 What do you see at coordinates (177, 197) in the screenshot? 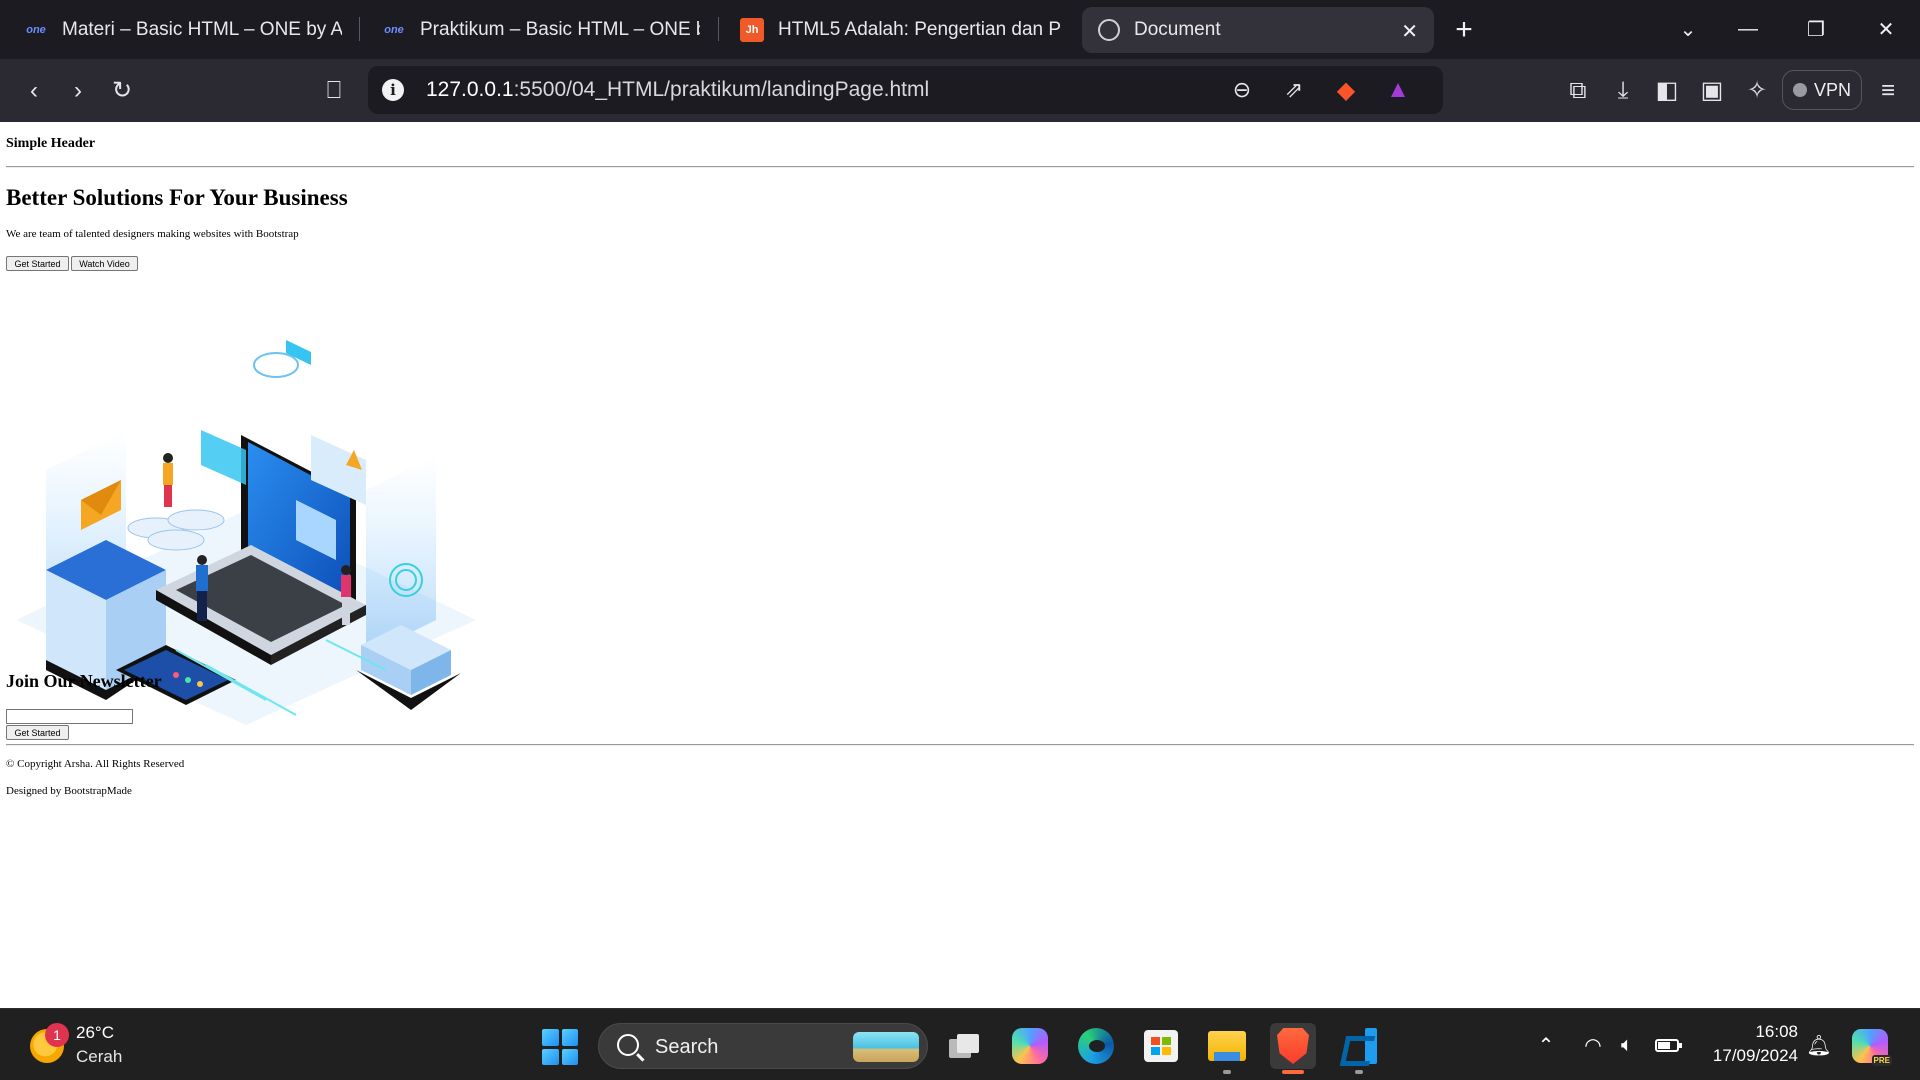
I see `hero-title: Better Solutions For Your Business` at bounding box center [177, 197].